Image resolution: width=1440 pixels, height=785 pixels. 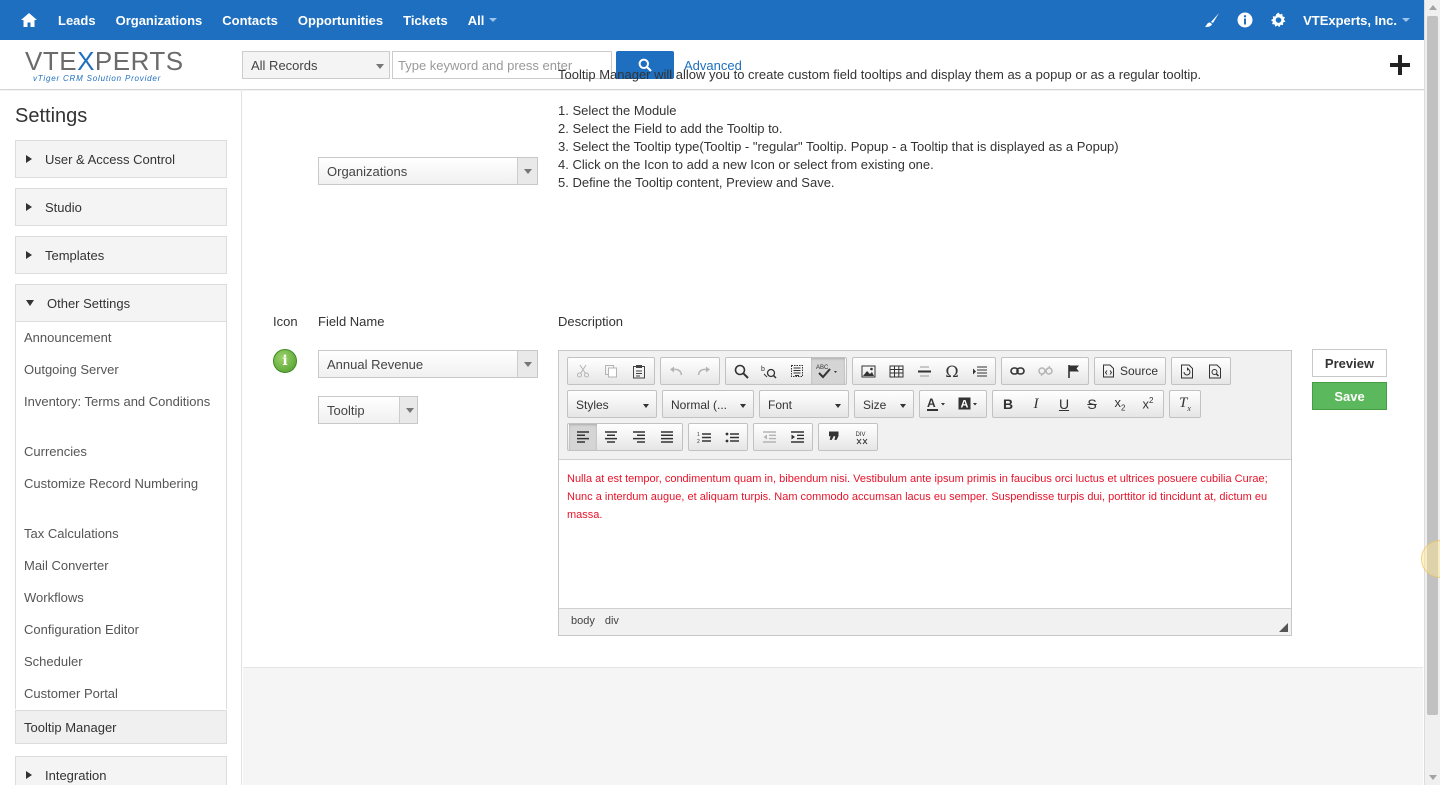 What do you see at coordinates (77, 20) in the screenshot?
I see `nav-leads: Leads` at bounding box center [77, 20].